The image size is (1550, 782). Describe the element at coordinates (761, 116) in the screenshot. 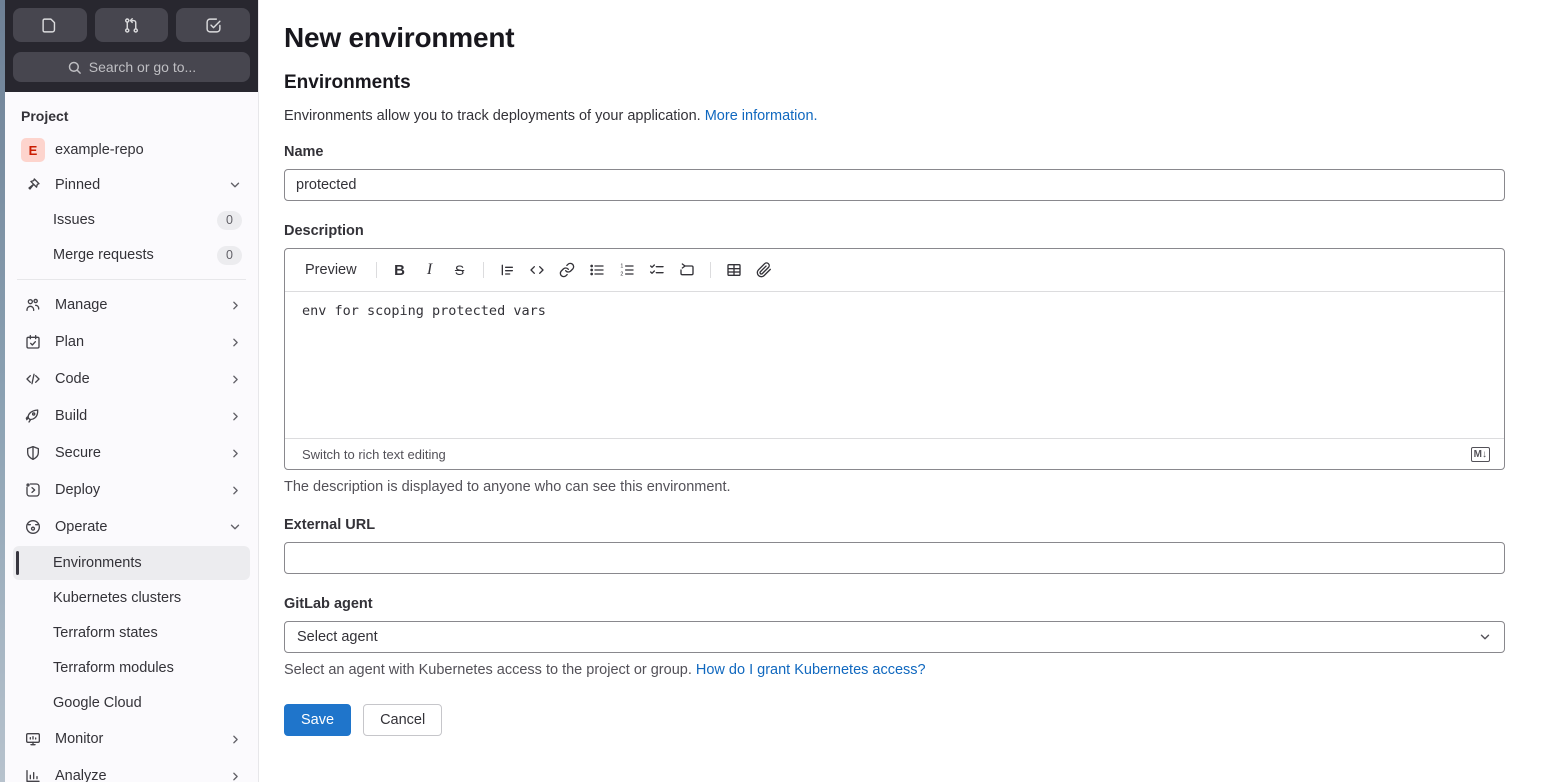

I see `more-information-link: More information.` at that location.